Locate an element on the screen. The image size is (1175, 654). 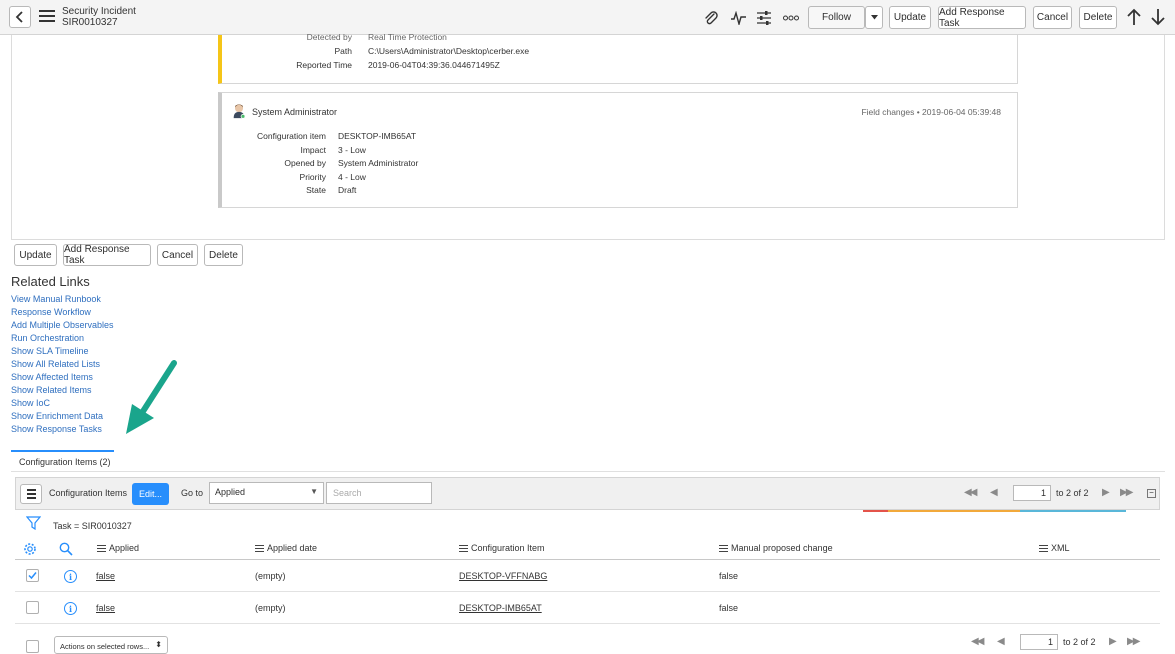
back-icon is located at coordinates (19, 17).